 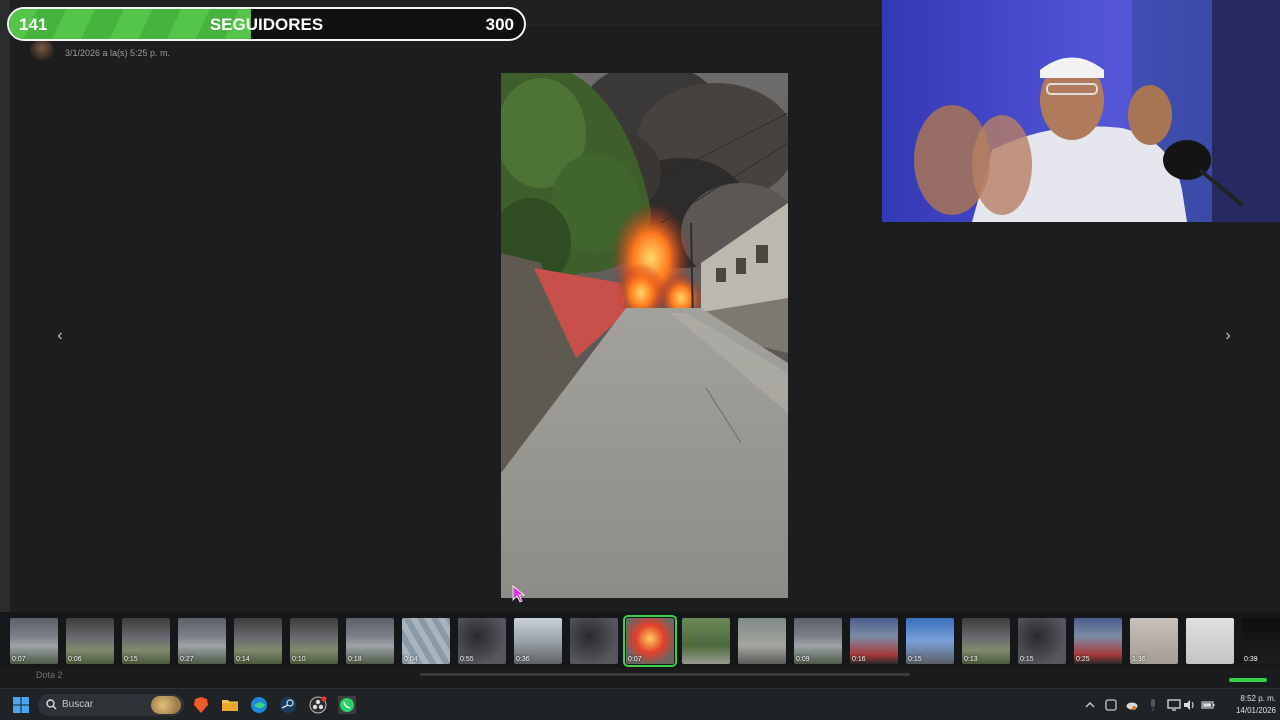 I want to click on filmstrip-thumbnail: 0:09, so click(x=818, y=641).